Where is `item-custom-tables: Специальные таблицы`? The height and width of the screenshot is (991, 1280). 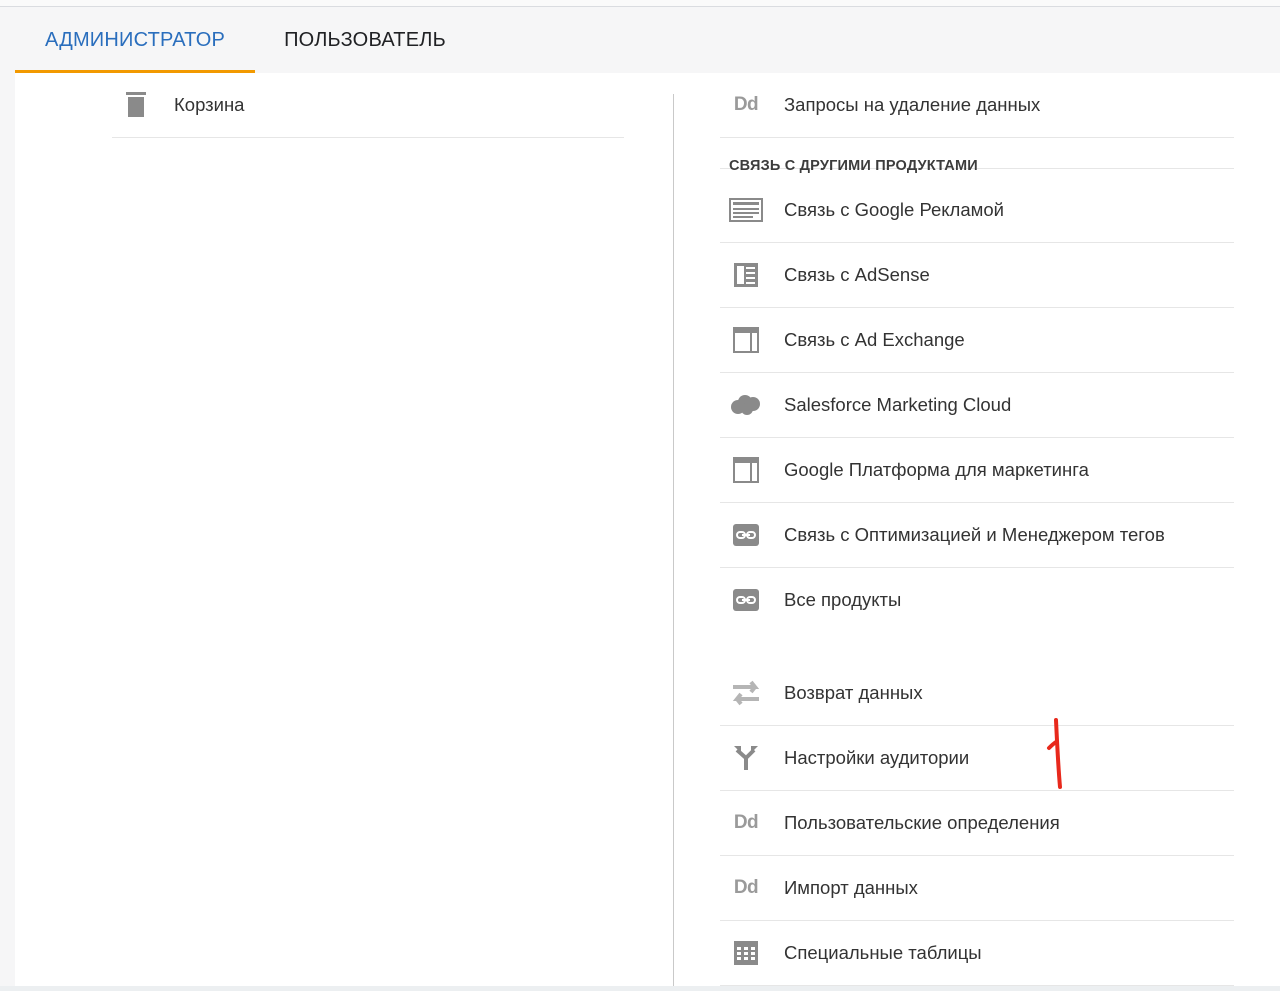 item-custom-tables: Специальные таблицы is located at coordinates (977, 953).